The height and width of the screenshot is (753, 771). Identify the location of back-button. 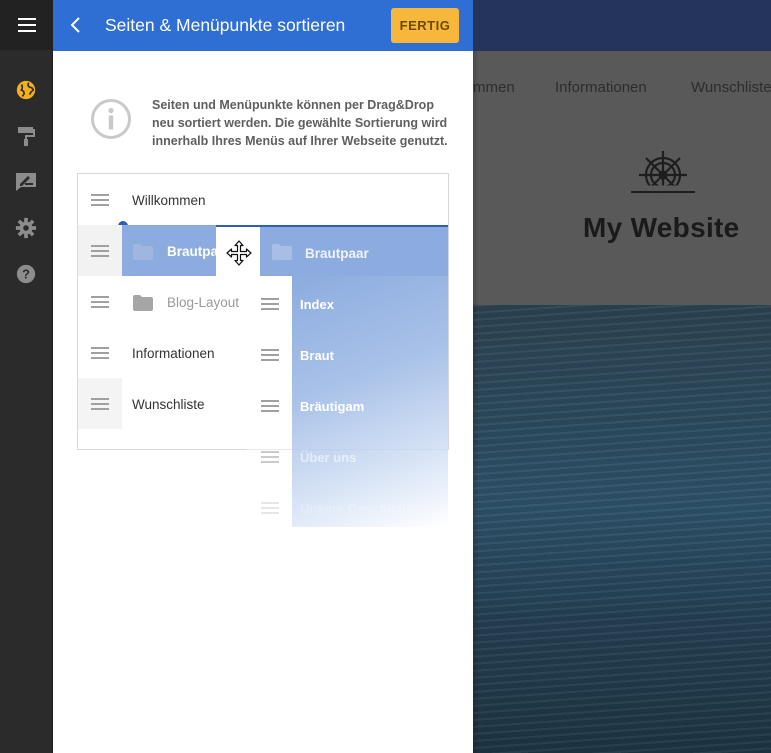
(76, 25).